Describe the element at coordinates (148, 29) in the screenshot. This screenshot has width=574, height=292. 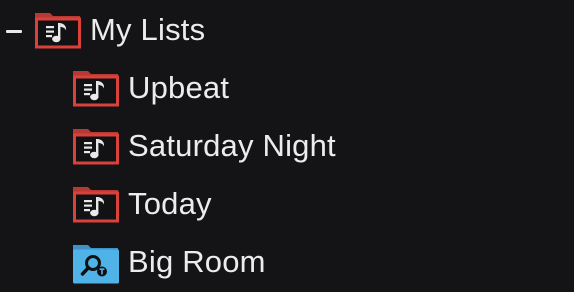
I see `tree-node-label: My Lists` at that location.